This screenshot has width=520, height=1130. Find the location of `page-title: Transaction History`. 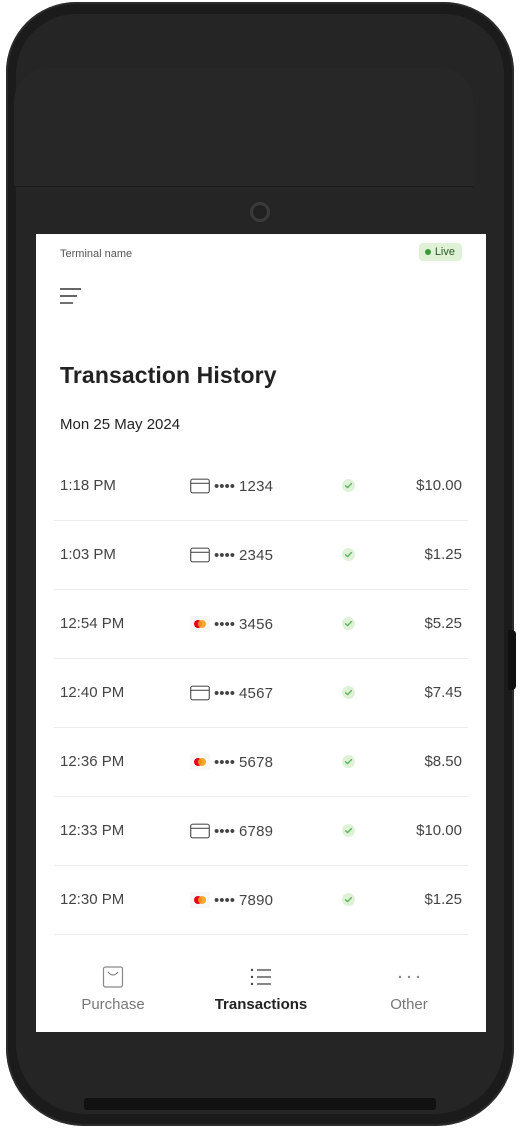

page-title: Transaction History is located at coordinates (168, 375).